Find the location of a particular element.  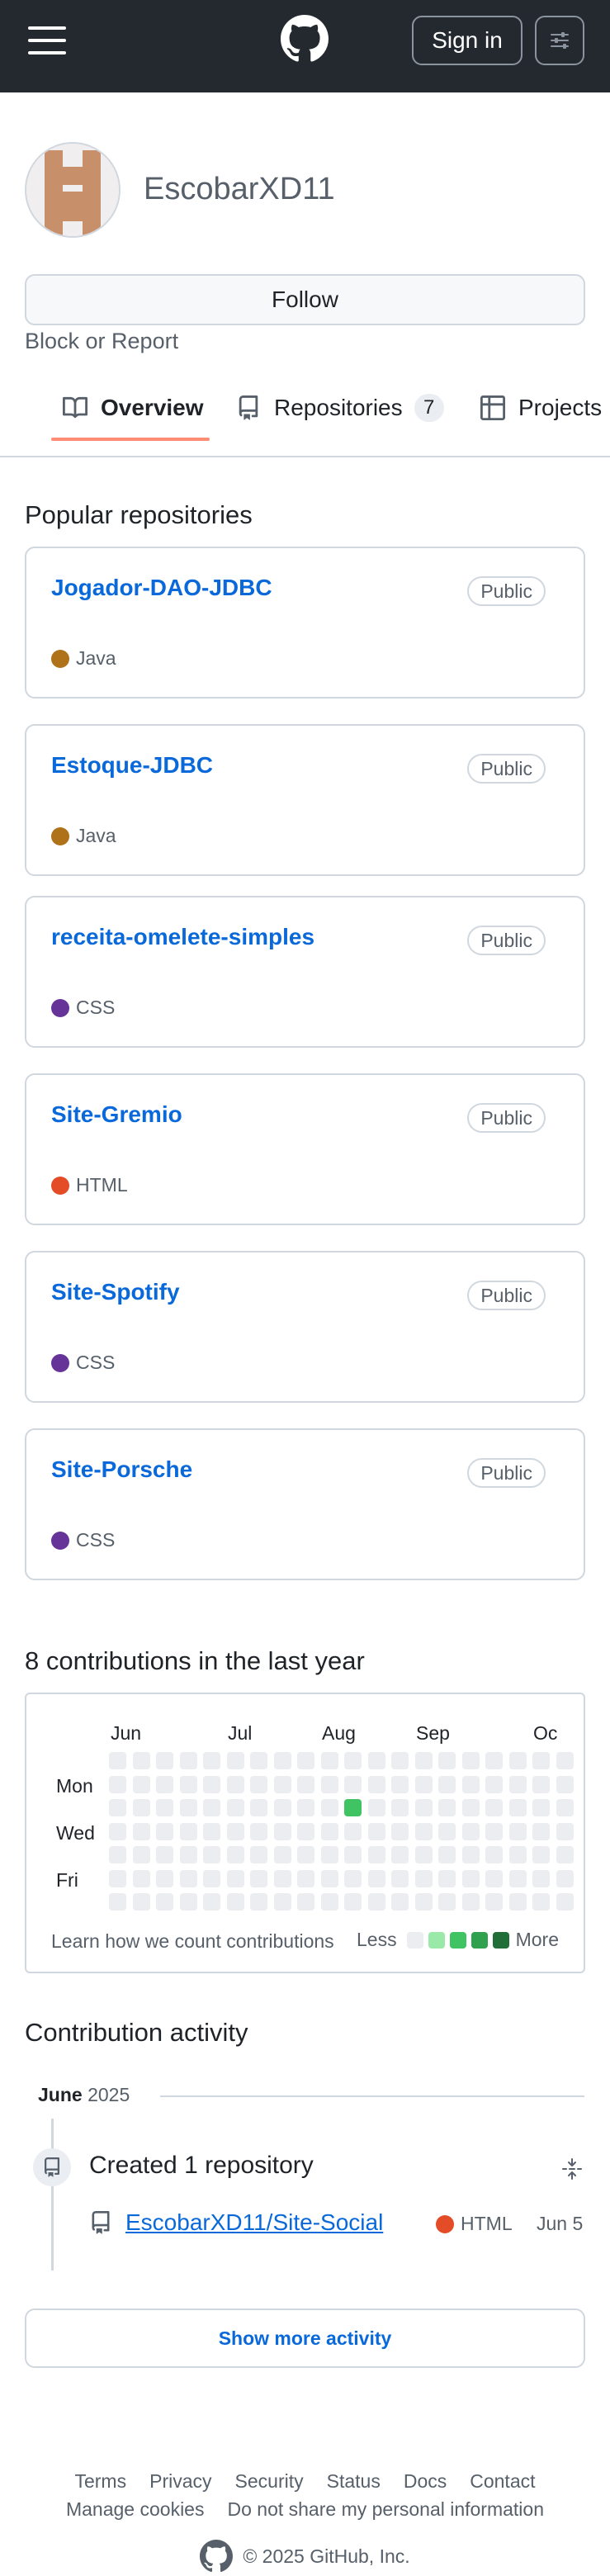

created-repo-link: EscobarXD11/Site-Social is located at coordinates (254, 2222).